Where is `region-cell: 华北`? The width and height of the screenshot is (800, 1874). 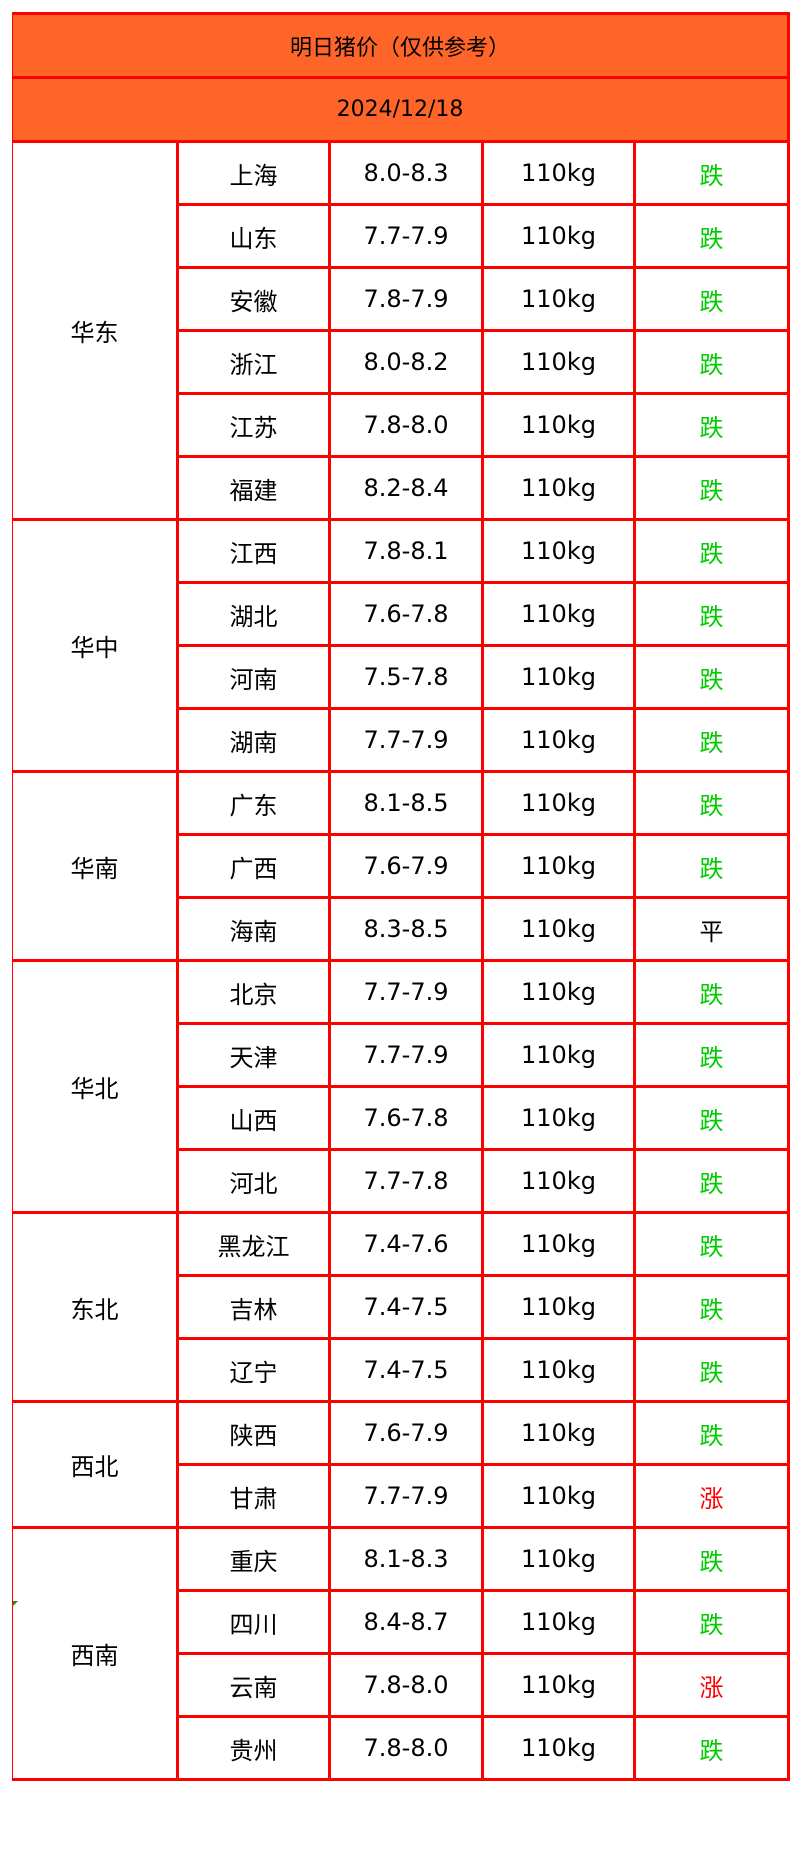 region-cell: 华北 is located at coordinates (95, 1086).